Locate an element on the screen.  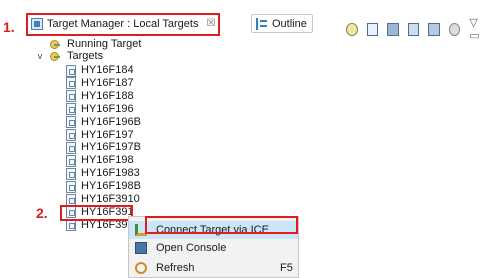
tree-item-label: Targets is located at coordinates (85, 56).